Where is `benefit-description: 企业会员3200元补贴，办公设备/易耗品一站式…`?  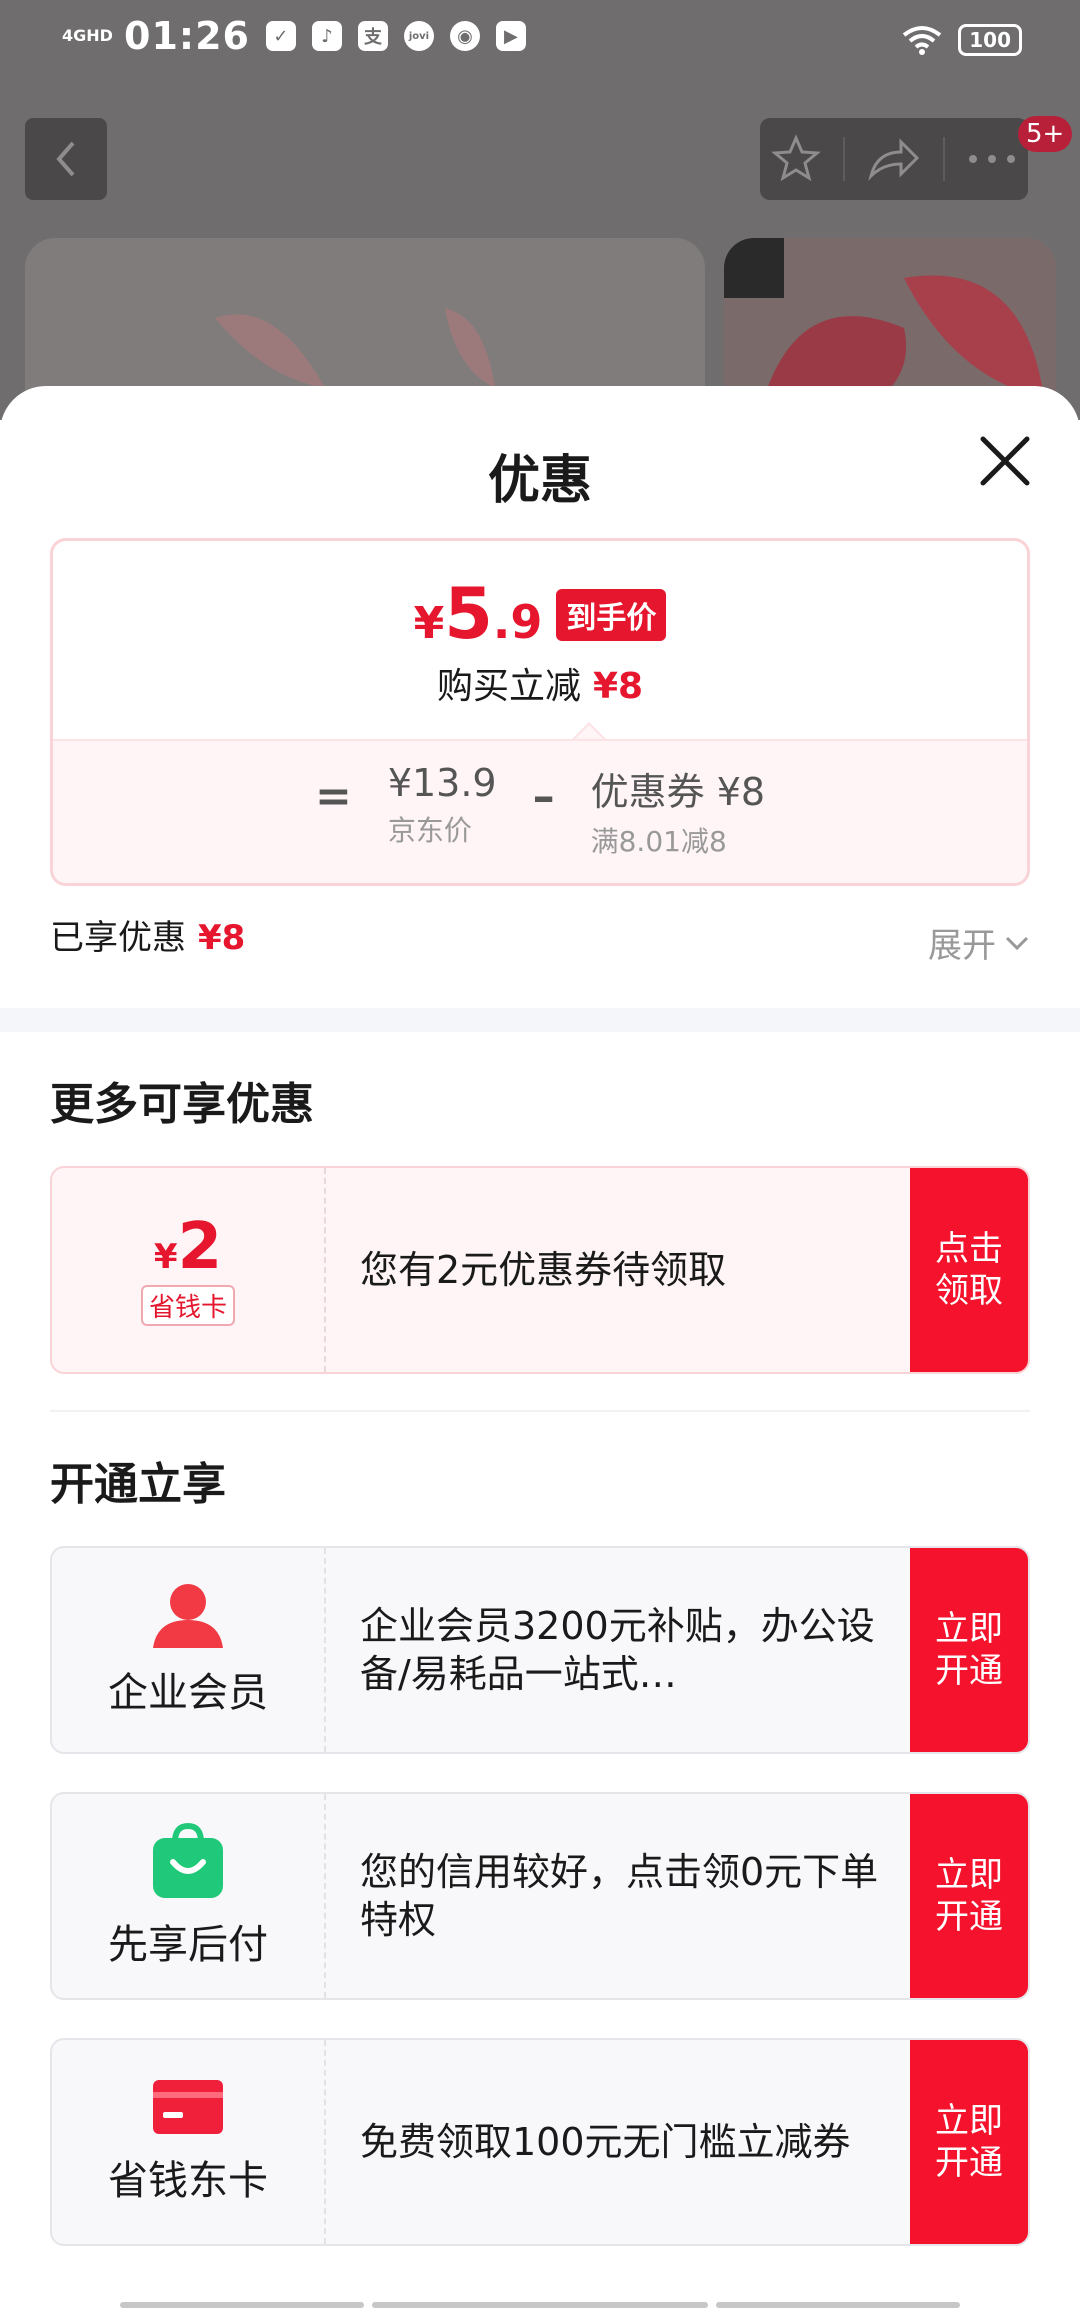
benefit-description: 企业会员3200元补贴，办公设备/易耗品一站式… is located at coordinates (617, 1650).